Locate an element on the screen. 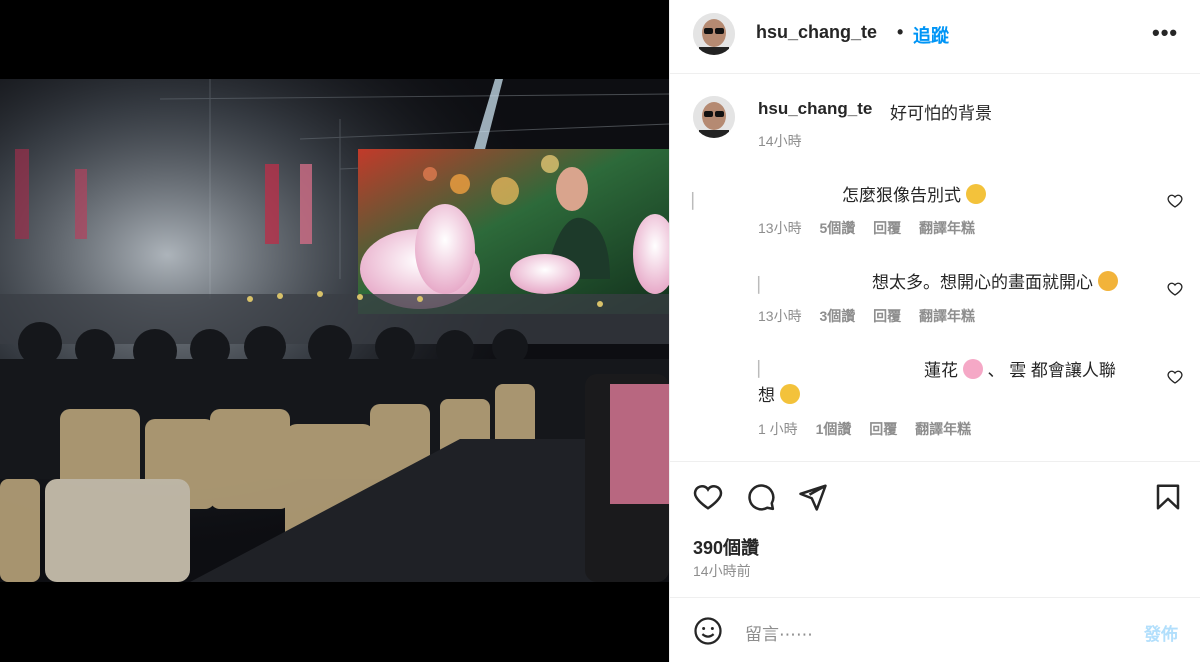  comment-meta: 13小時 3個讚 回覆 翻譯年糕 is located at coordinates (873, 316).